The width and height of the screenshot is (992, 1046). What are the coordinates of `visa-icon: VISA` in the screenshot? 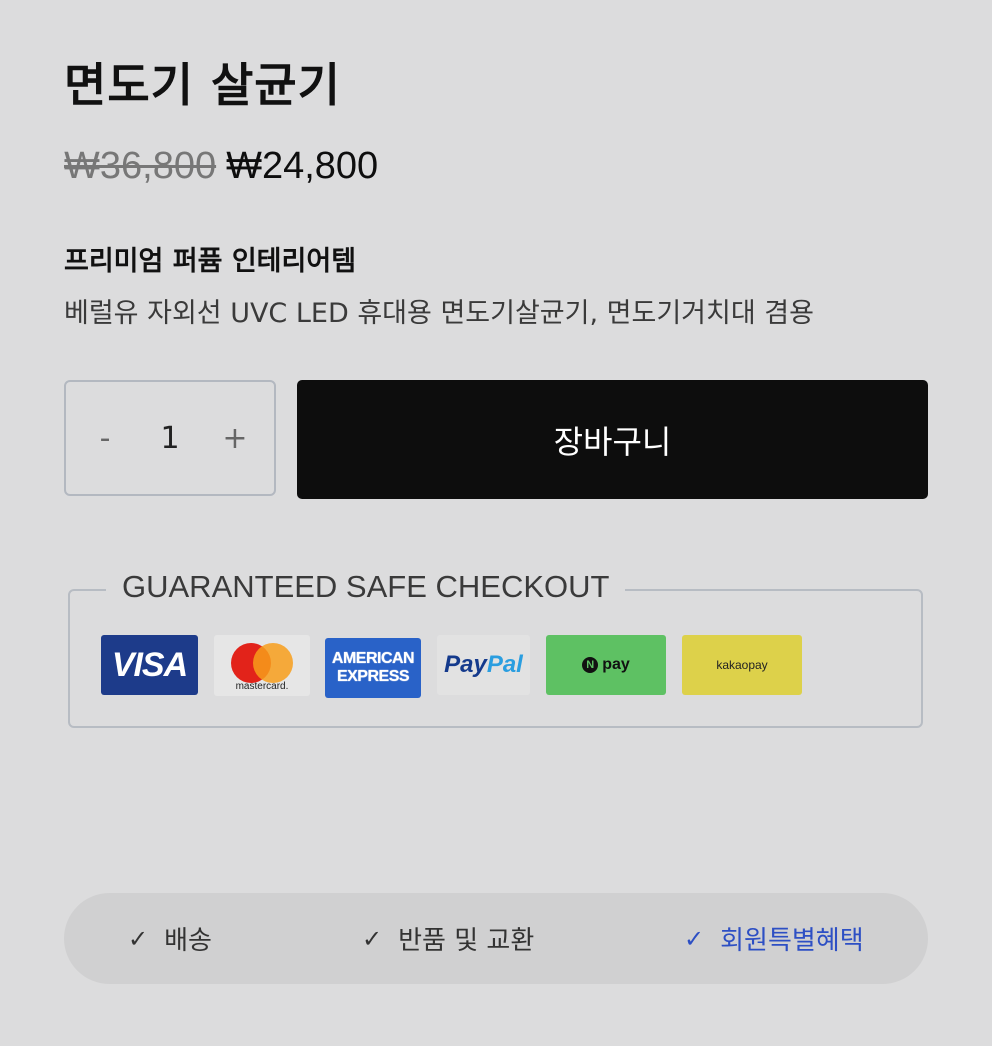 It's located at (149, 665).